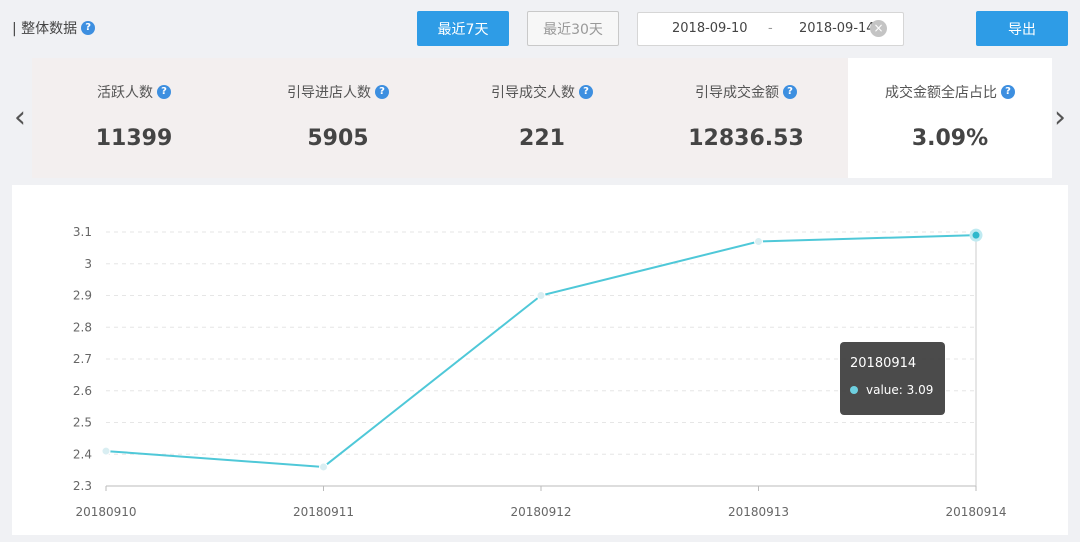 The image size is (1080, 542). Describe the element at coordinates (134, 118) in the screenshot. I see `stat-card-active-users: 活跃人数? 11399` at that location.